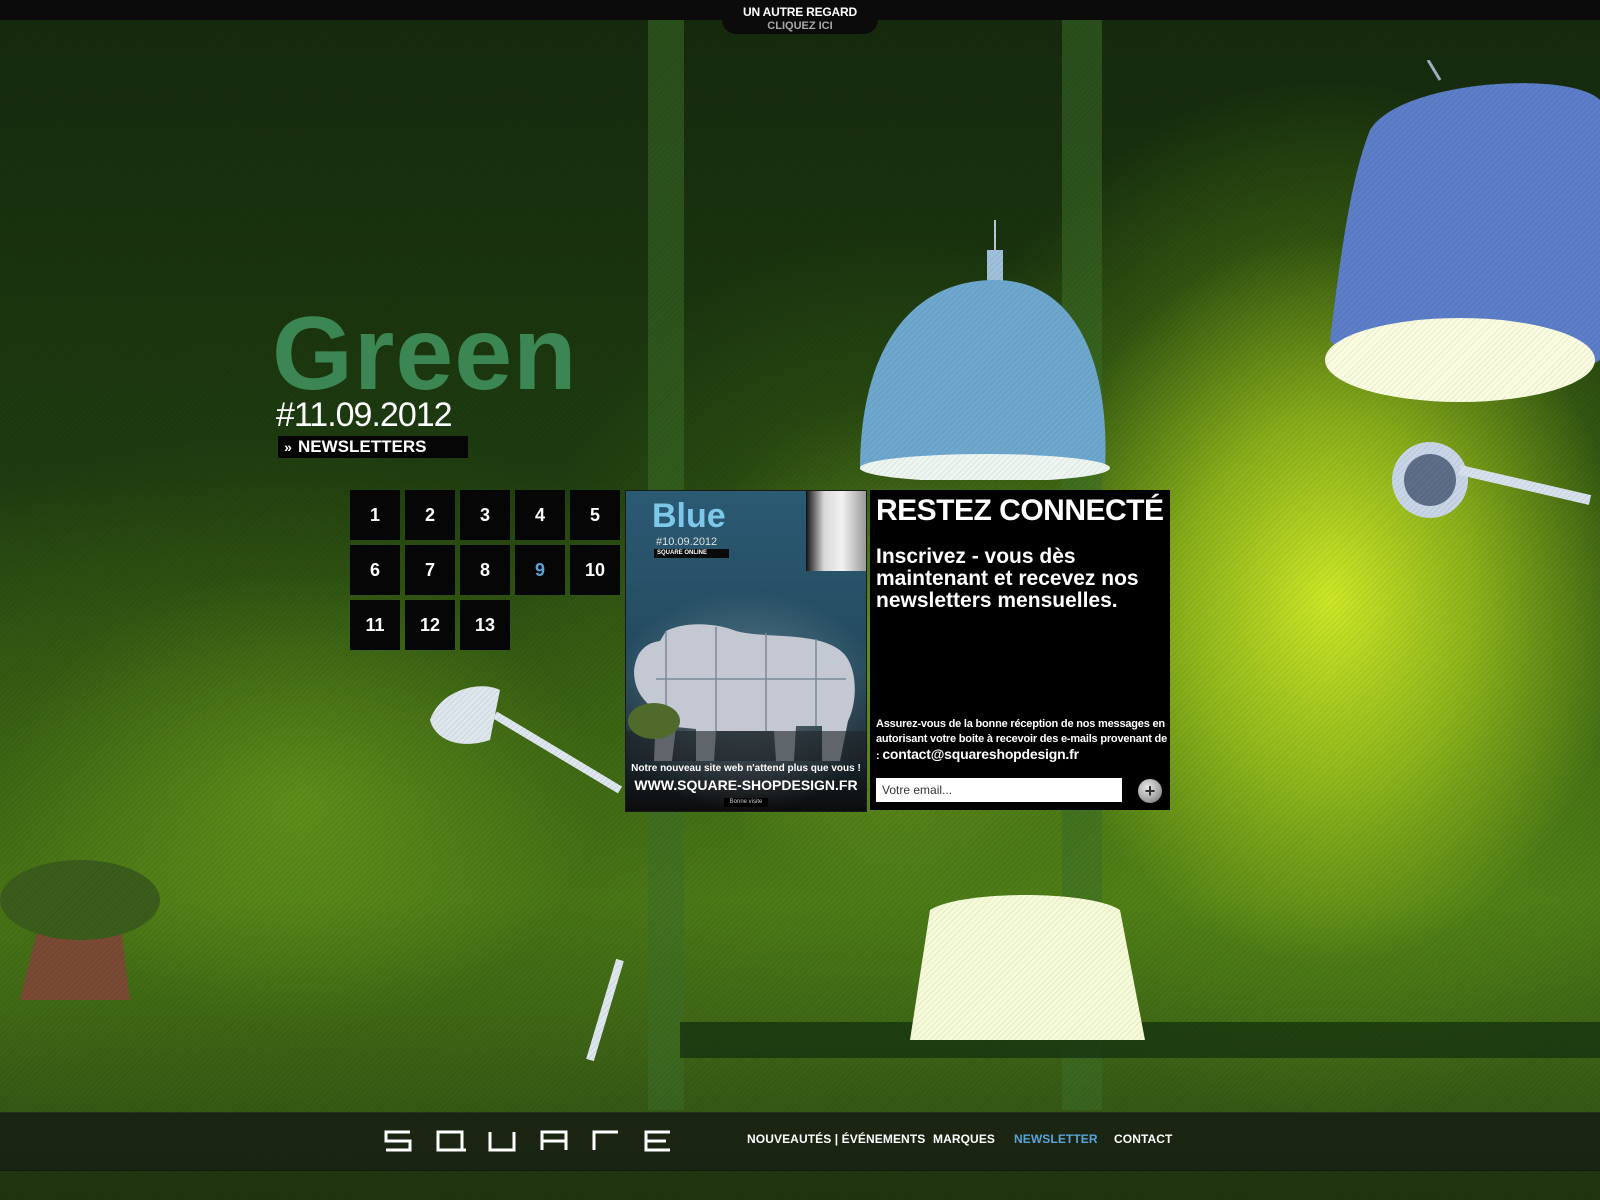 The height and width of the screenshot is (1200, 1600). What do you see at coordinates (999, 790) in the screenshot?
I see `email-input` at bounding box center [999, 790].